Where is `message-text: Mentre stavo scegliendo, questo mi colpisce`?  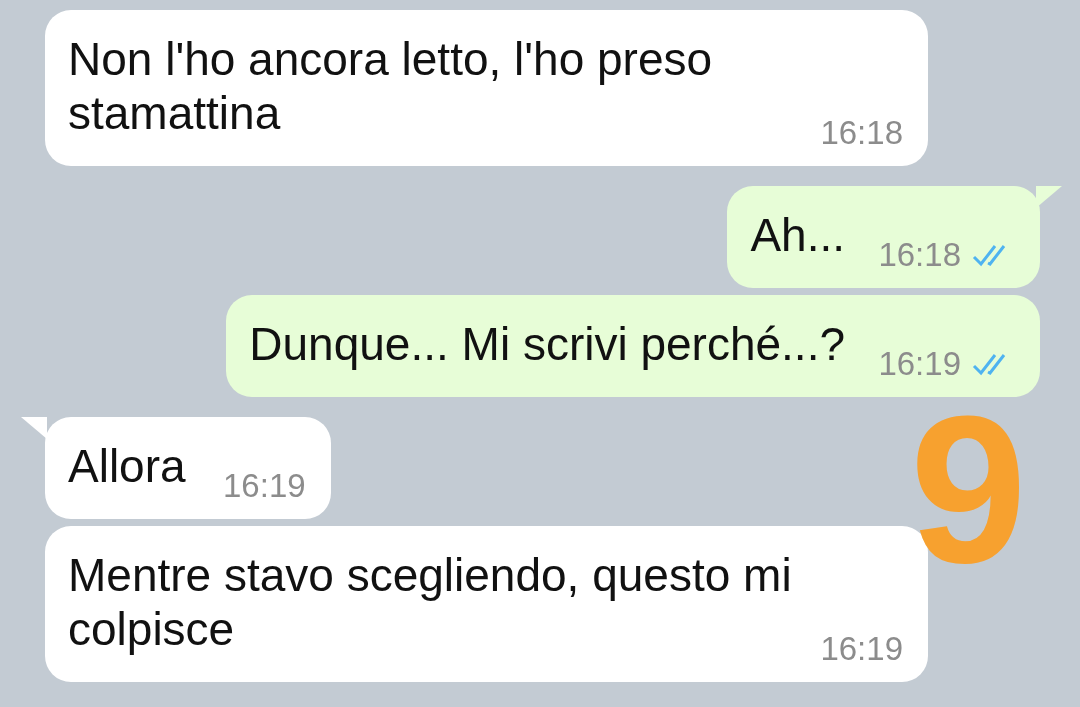 message-text: Mentre stavo scegliendo, questo mi colpisce is located at coordinates (430, 602).